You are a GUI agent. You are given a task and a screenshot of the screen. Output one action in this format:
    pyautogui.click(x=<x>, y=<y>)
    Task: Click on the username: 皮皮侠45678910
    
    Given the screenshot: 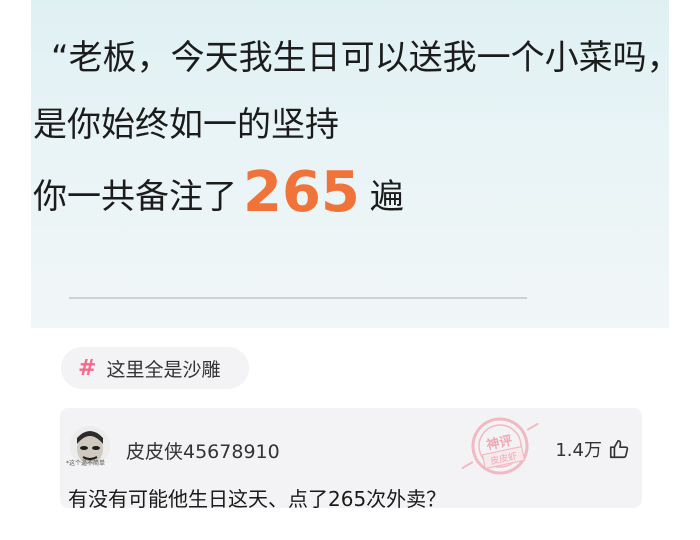 What is the action you would take?
    pyautogui.click(x=203, y=450)
    